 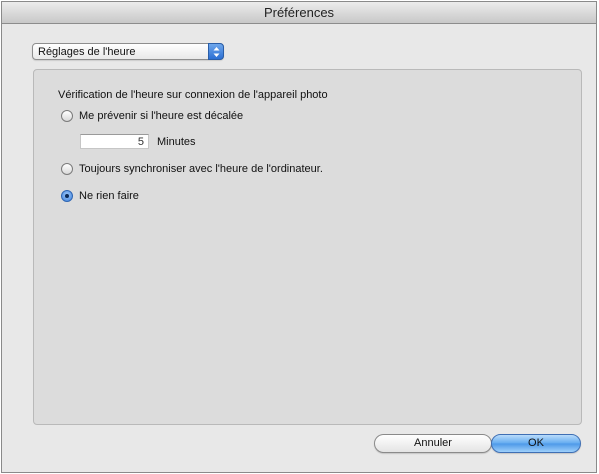 What do you see at coordinates (536, 443) in the screenshot?
I see `ok-button: OK` at bounding box center [536, 443].